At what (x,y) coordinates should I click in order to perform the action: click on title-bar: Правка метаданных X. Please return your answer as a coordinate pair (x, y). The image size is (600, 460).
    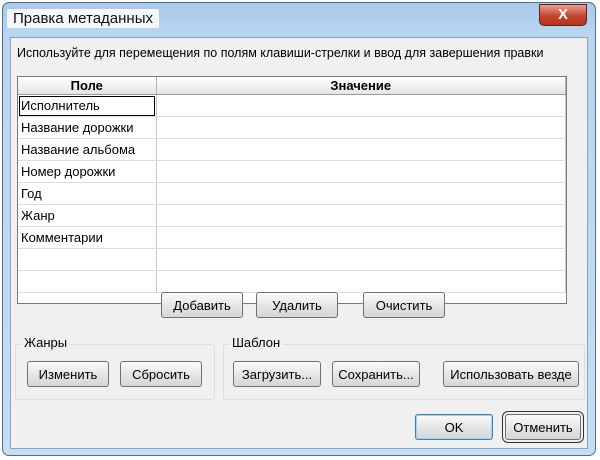
    Looking at the image, I should click on (299, 20).